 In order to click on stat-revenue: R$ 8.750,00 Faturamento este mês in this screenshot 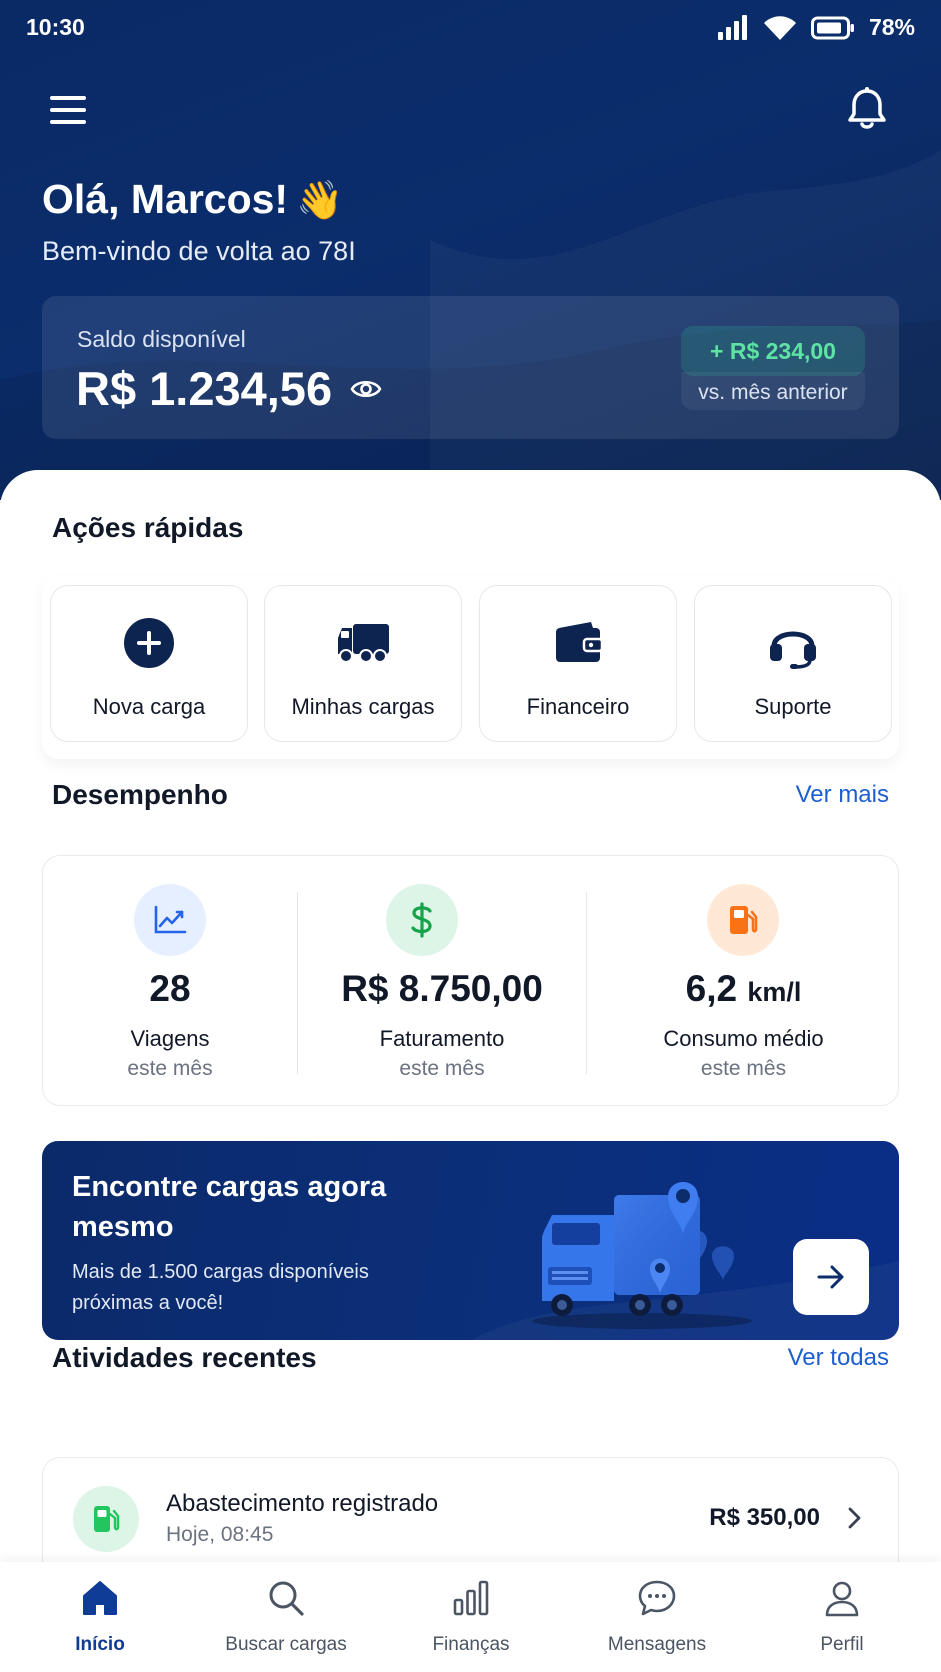, I will do `click(442, 980)`.